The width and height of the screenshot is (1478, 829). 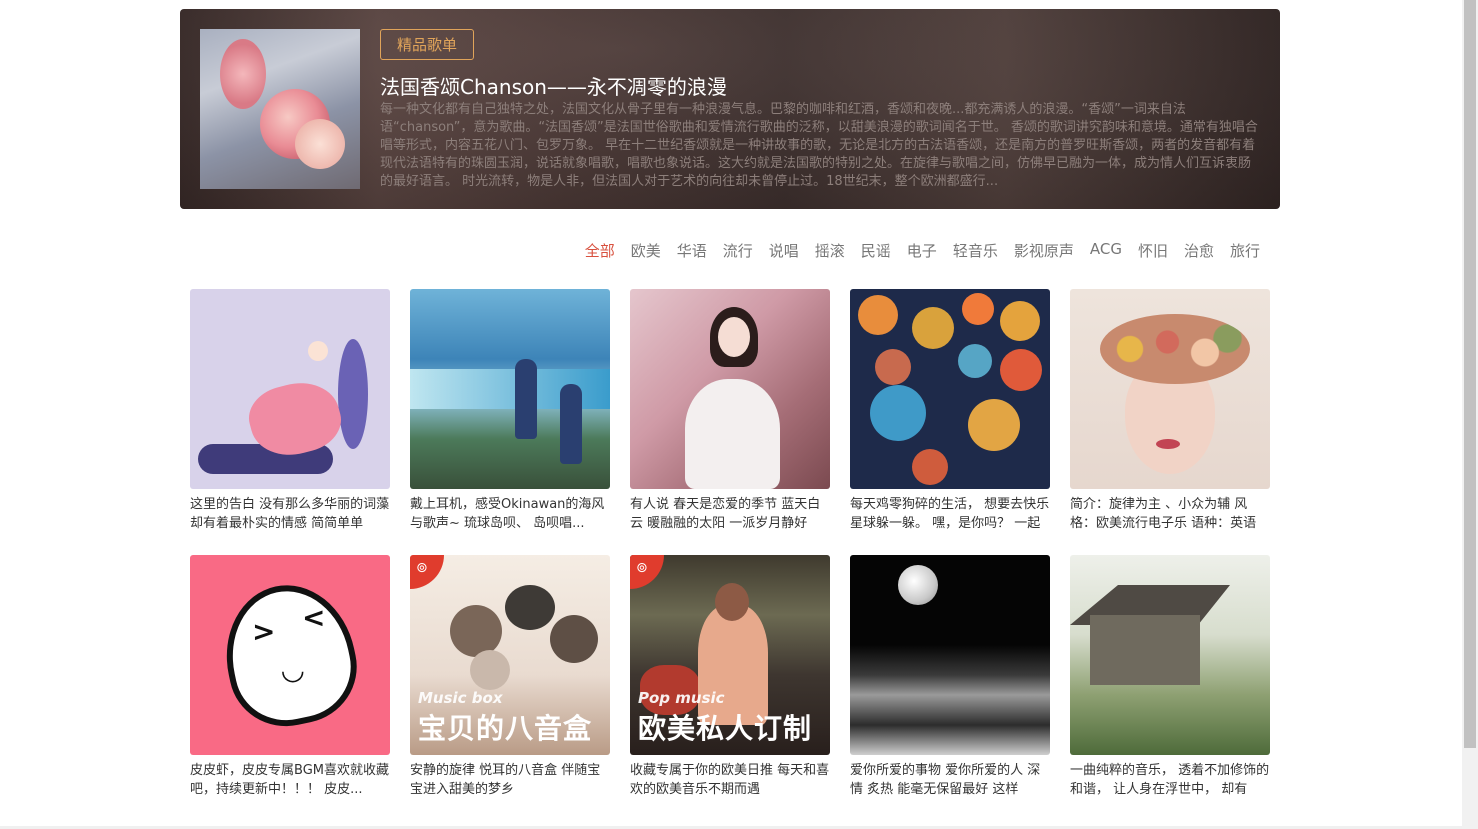 What do you see at coordinates (290, 655) in the screenshot?
I see `playlist-cover: > < ◡` at bounding box center [290, 655].